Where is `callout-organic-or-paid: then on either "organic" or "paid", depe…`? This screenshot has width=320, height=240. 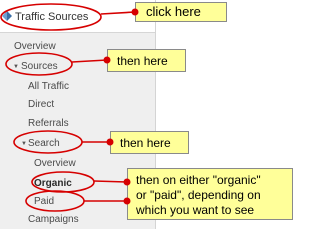
callout-organic-or-paid: then on either "organic" or "paid", depe… is located at coordinates (210, 194).